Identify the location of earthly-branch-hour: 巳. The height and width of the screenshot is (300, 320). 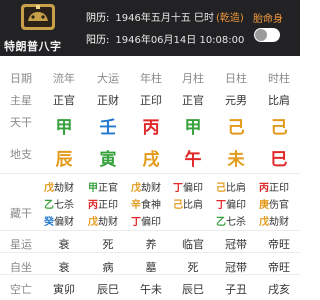
(279, 160).